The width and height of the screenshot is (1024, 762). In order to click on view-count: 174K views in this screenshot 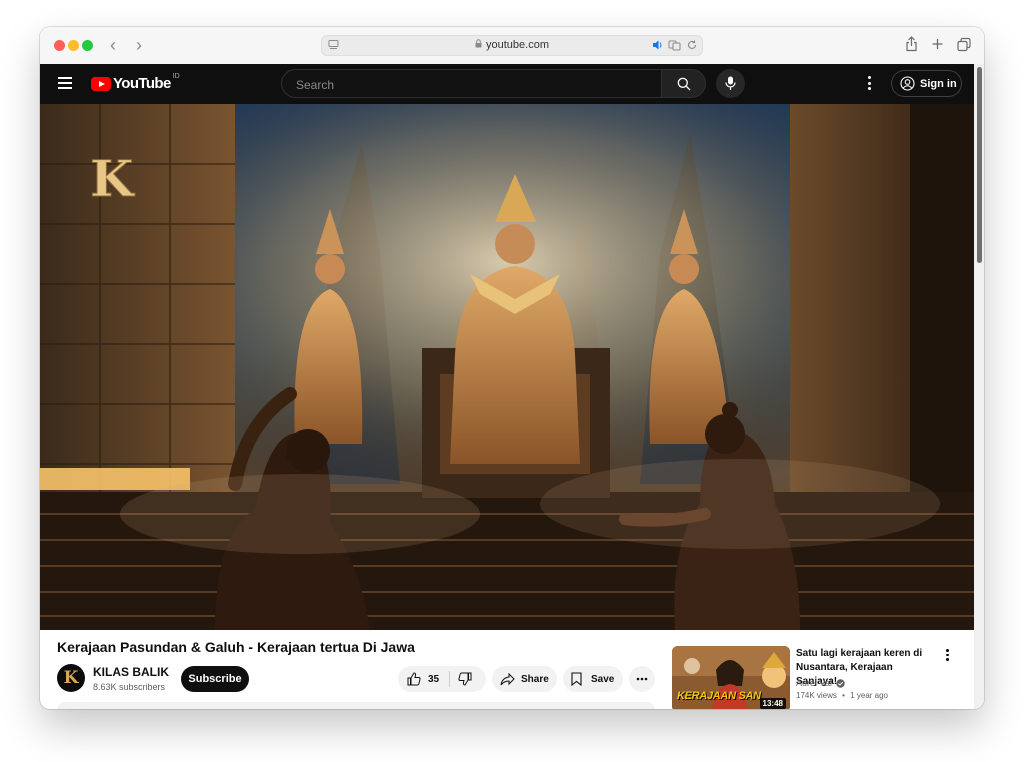, I will do `click(816, 695)`.